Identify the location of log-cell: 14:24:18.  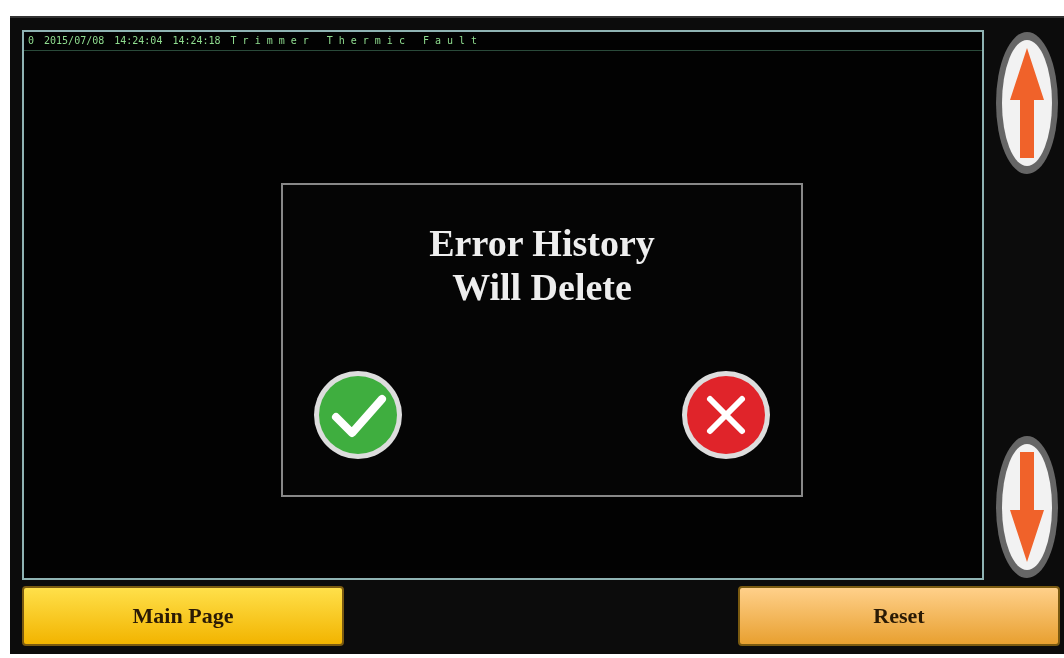
(196, 40).